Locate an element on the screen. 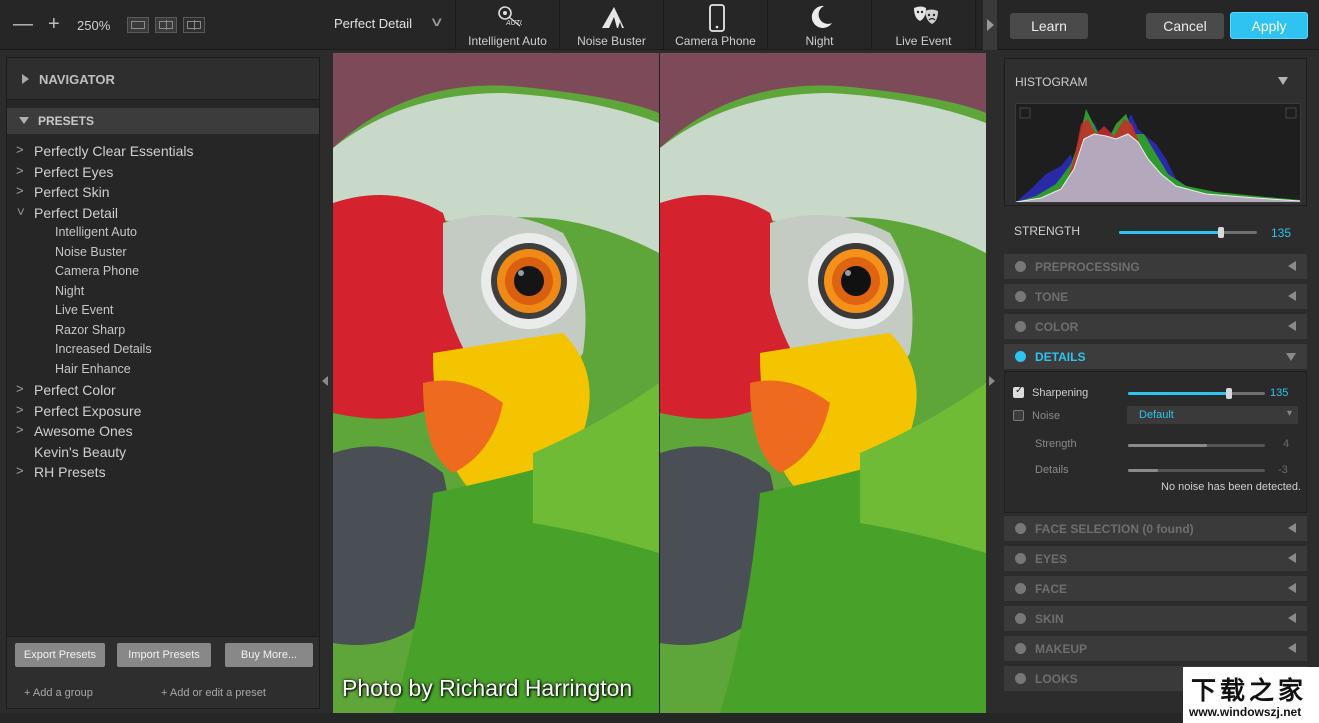 The height and width of the screenshot is (723, 1319). noise-strength-value: 4 is located at coordinates (1286, 444).